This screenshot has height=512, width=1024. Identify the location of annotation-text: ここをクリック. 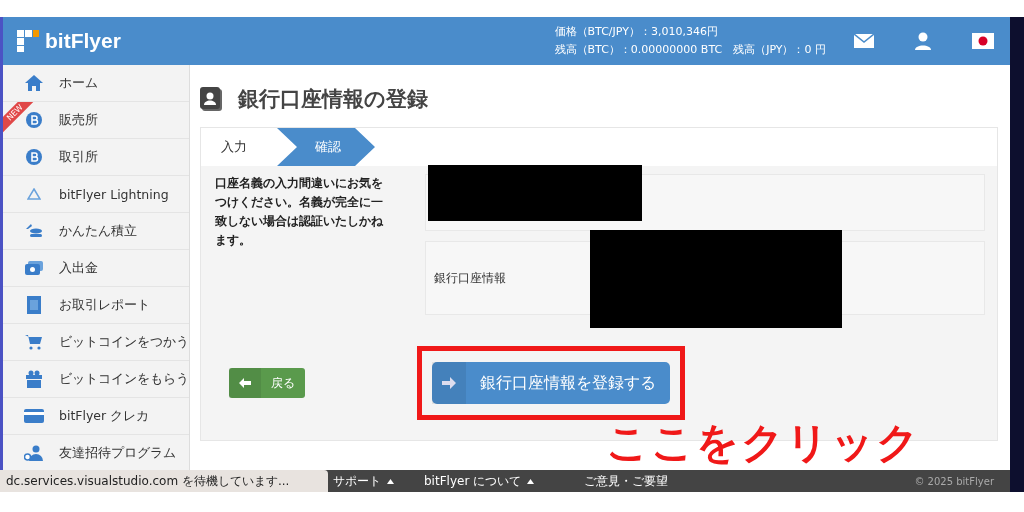
(763, 442).